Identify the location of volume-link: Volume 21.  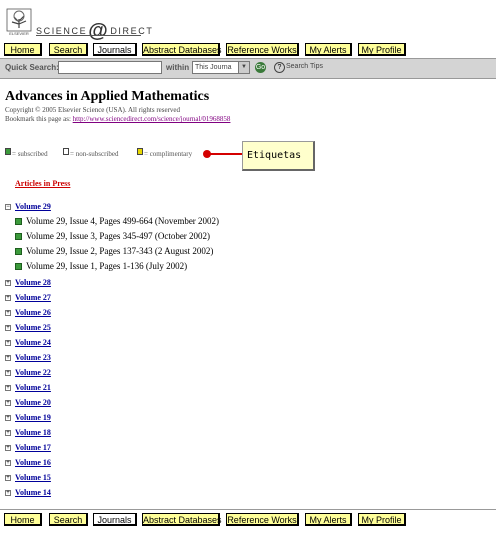
(33, 387).